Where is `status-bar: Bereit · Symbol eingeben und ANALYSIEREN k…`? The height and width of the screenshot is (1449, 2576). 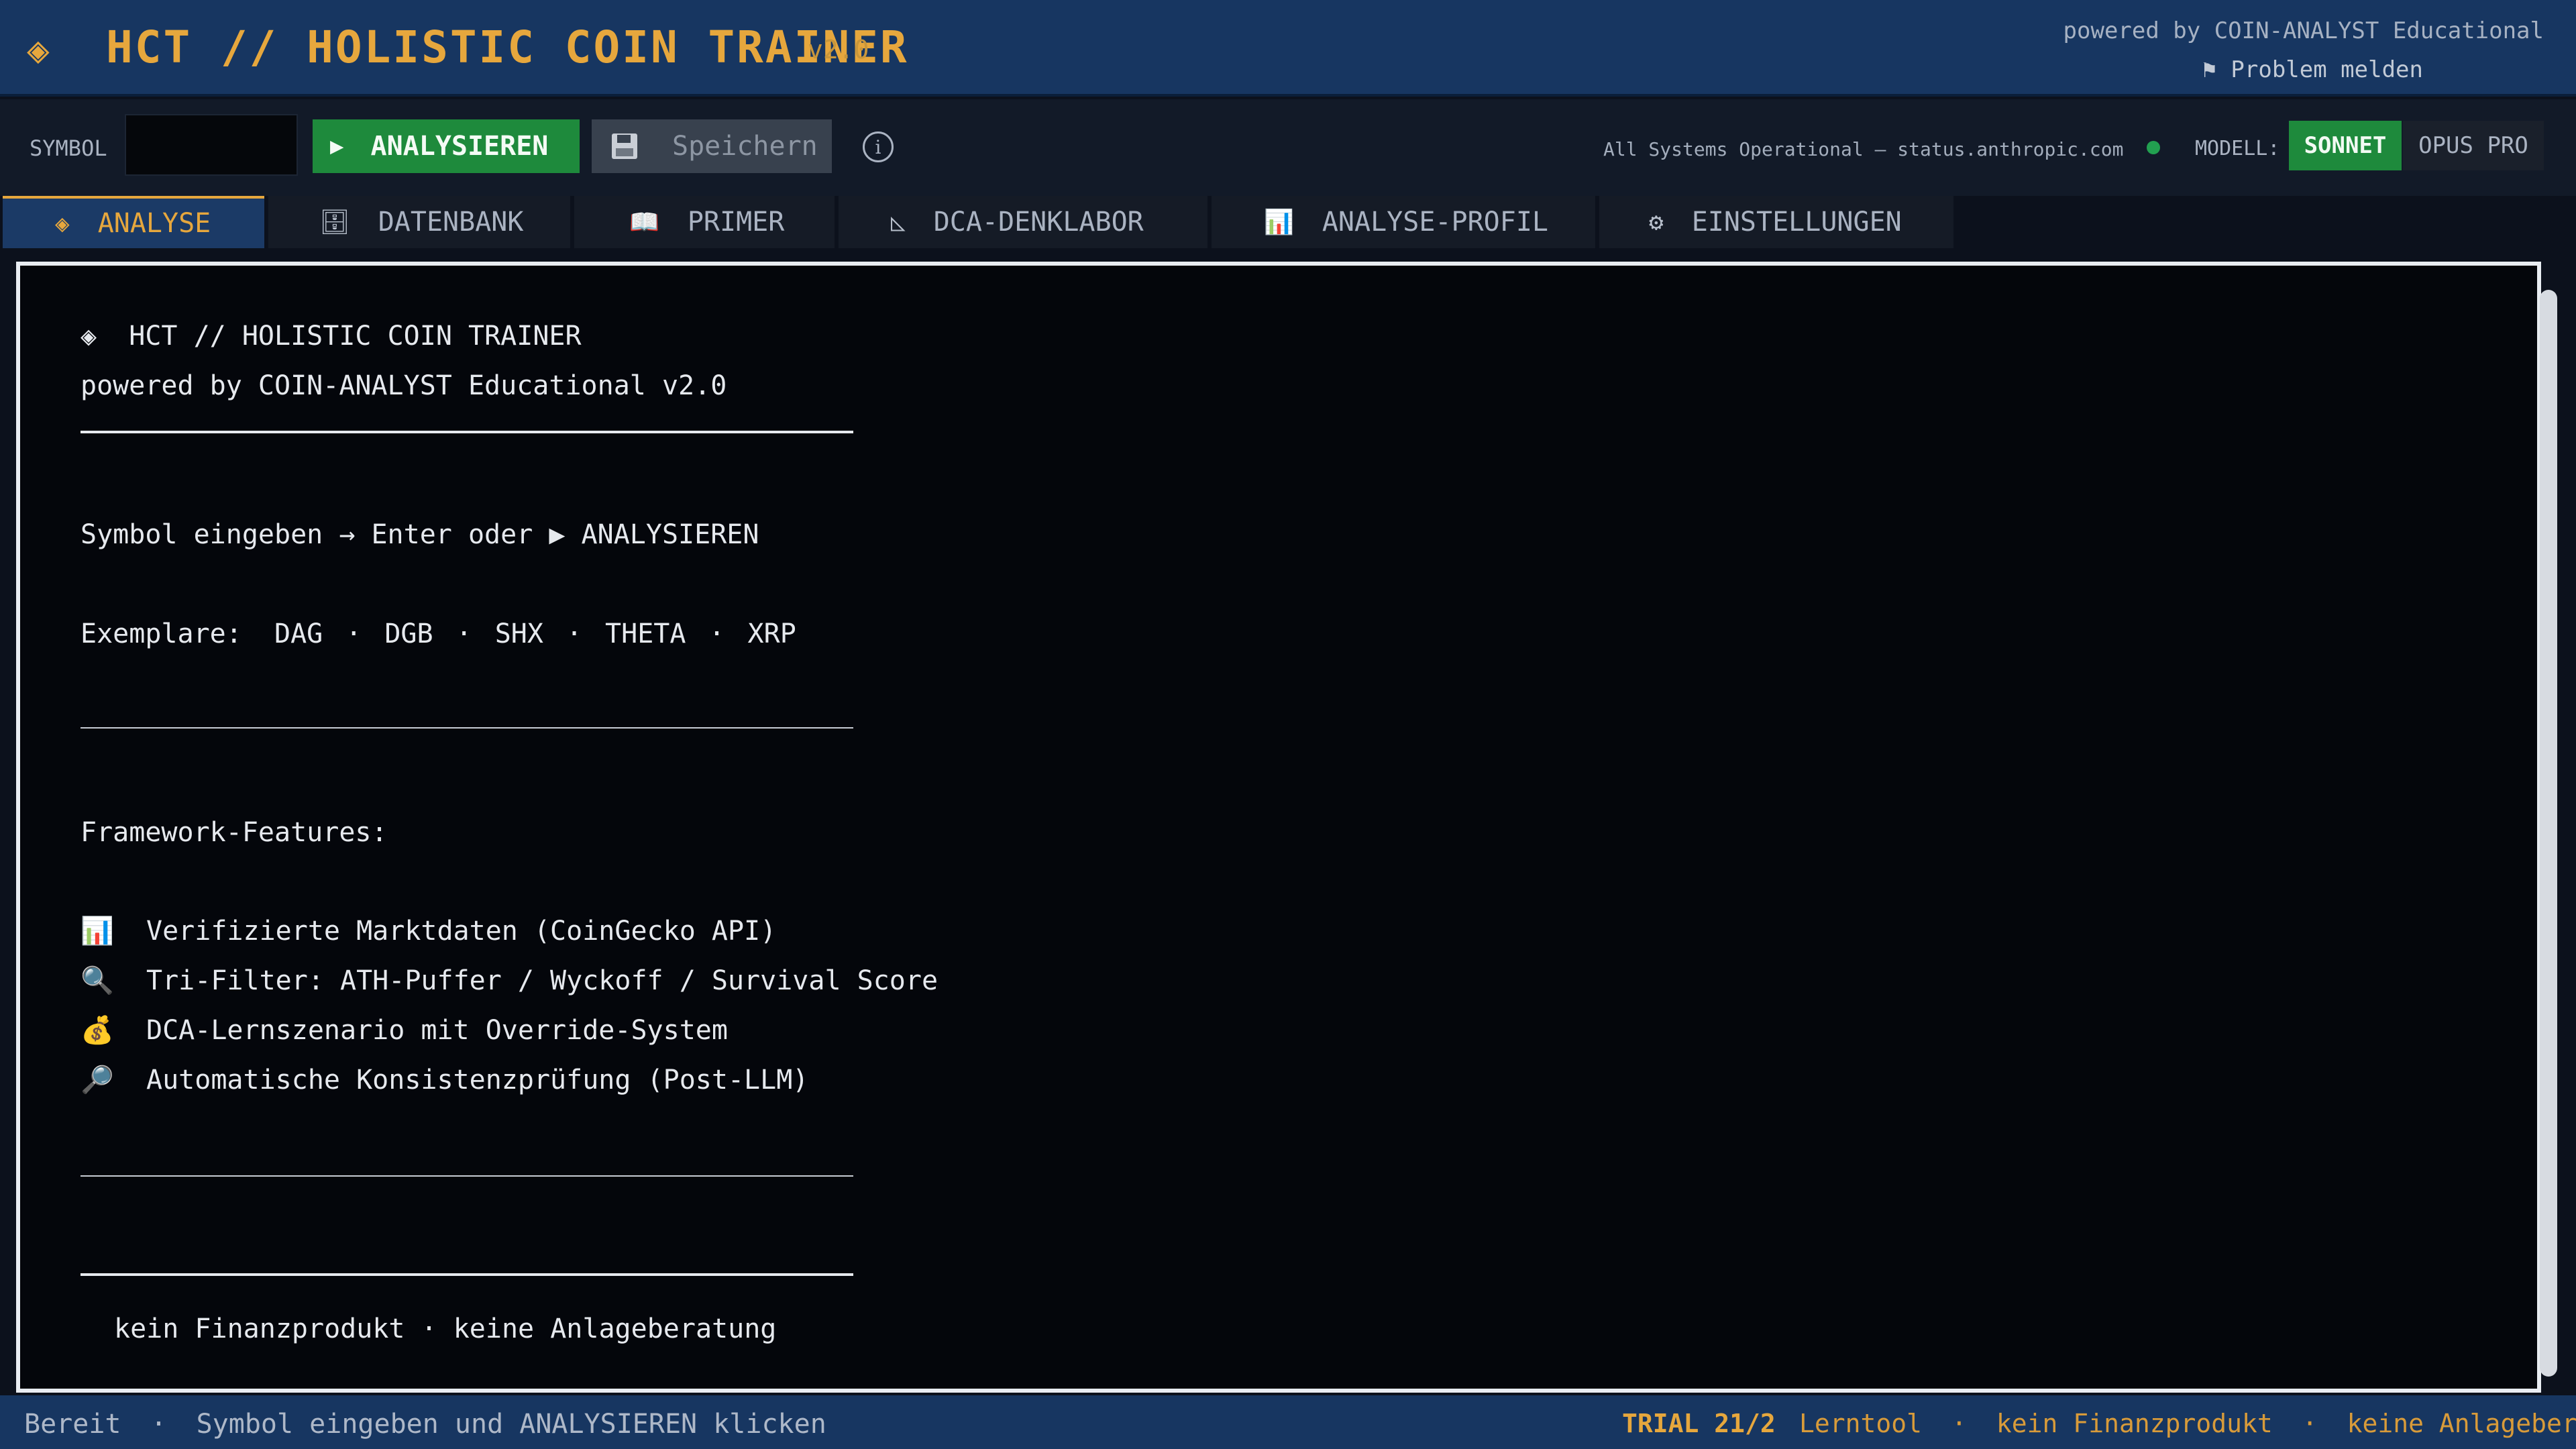
status-bar: Bereit · Symbol eingeben und ANALYSIEREN k… is located at coordinates (1288, 1422).